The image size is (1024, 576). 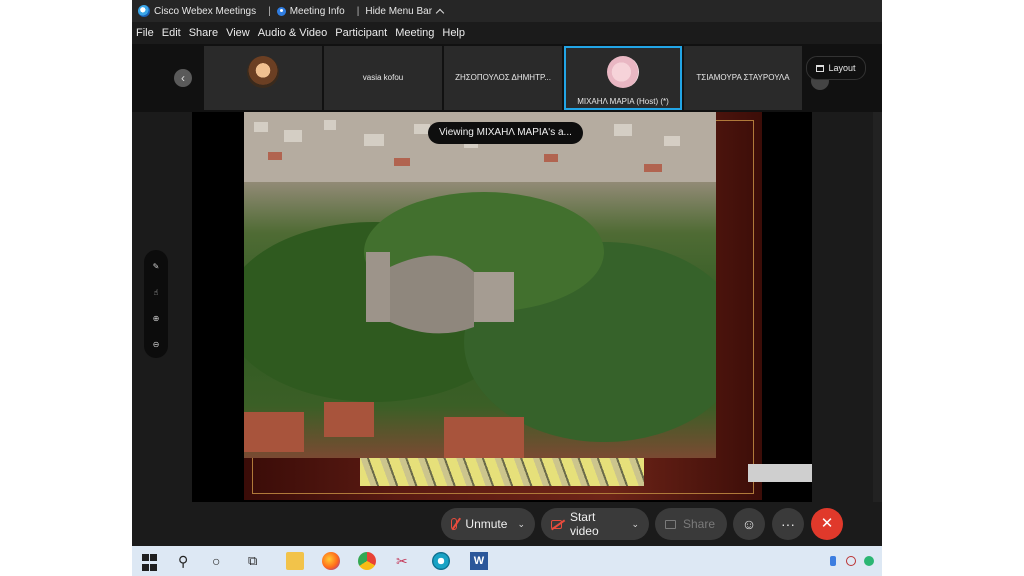 I want to click on participant-tile: ΤΣΙΑΜΟΥΡΑ ΣΤΑΥΡΟΥΛΑ, so click(x=743, y=78).